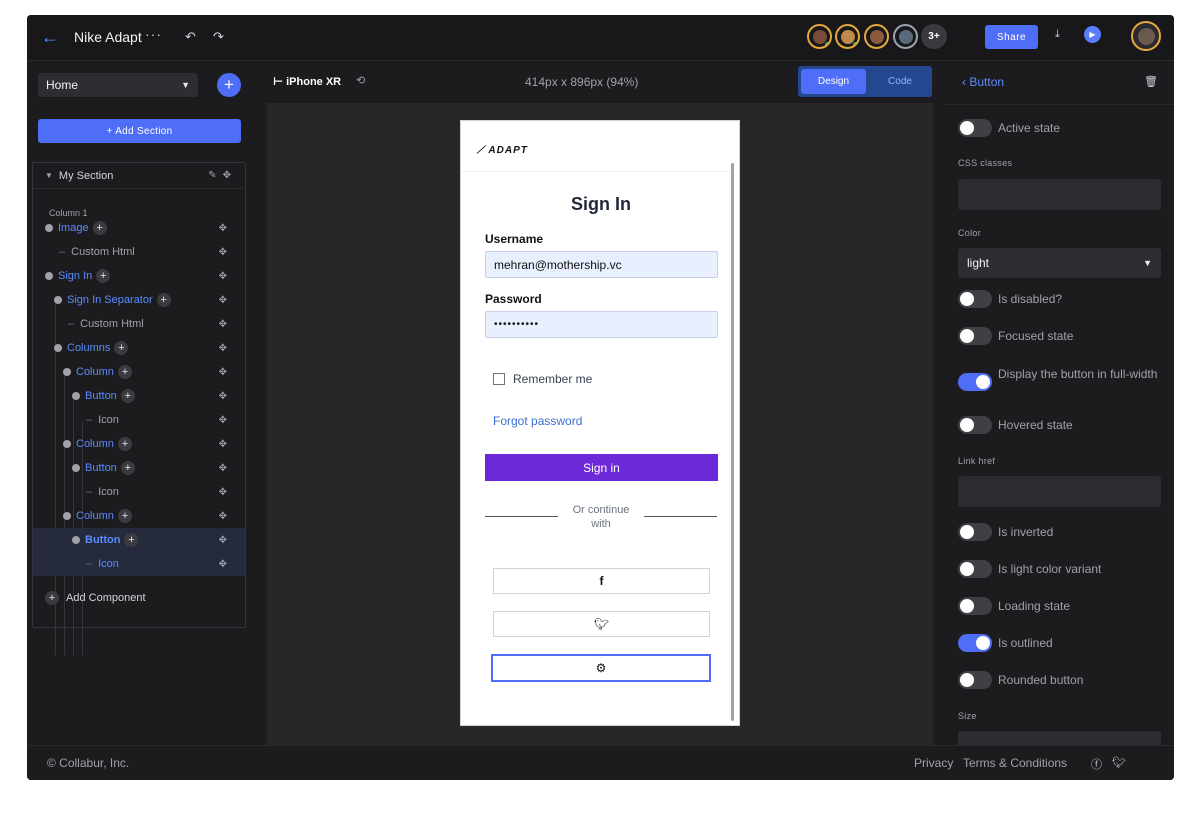  Describe the element at coordinates (49, 175) in the screenshot. I see `caret-down-icon: ▼` at that location.